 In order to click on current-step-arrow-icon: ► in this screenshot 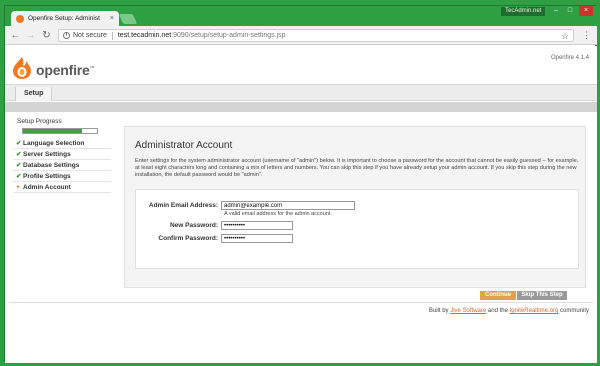, I will do `click(18, 186)`.